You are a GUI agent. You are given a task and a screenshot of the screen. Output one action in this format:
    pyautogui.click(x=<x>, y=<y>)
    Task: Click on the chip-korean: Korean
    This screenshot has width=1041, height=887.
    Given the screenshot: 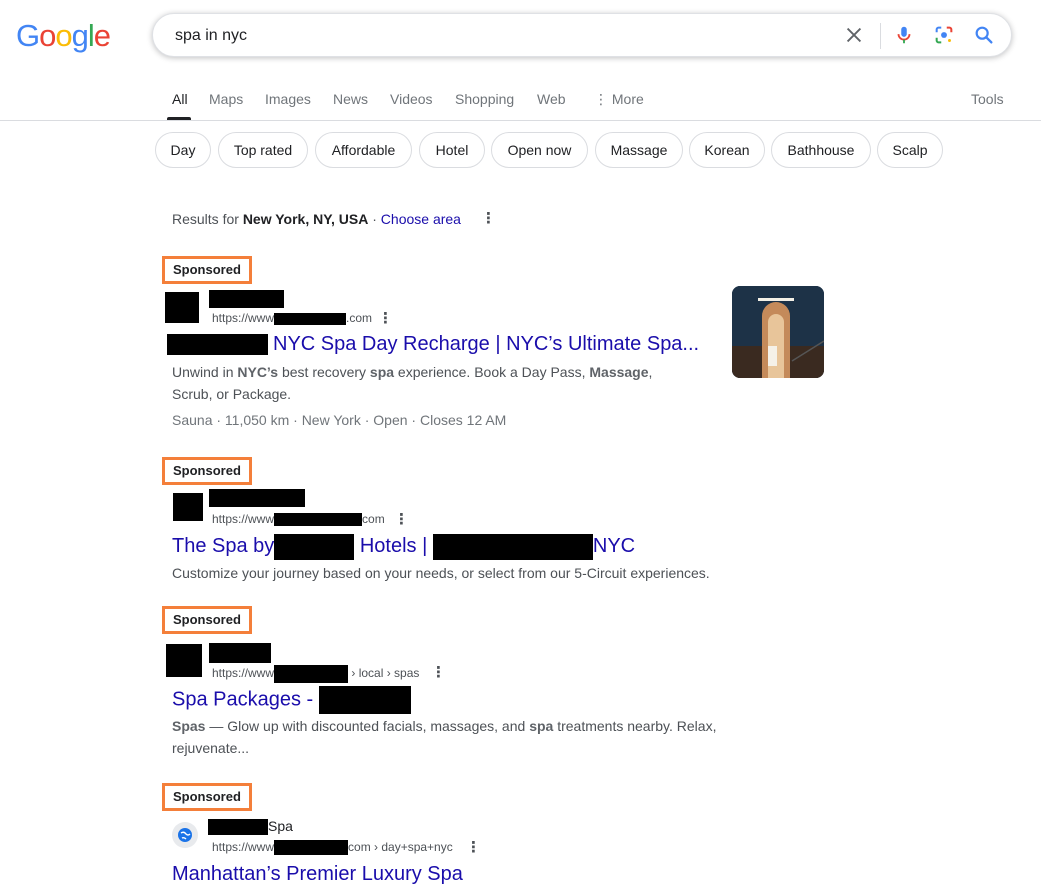 What is the action you would take?
    pyautogui.click(x=727, y=150)
    